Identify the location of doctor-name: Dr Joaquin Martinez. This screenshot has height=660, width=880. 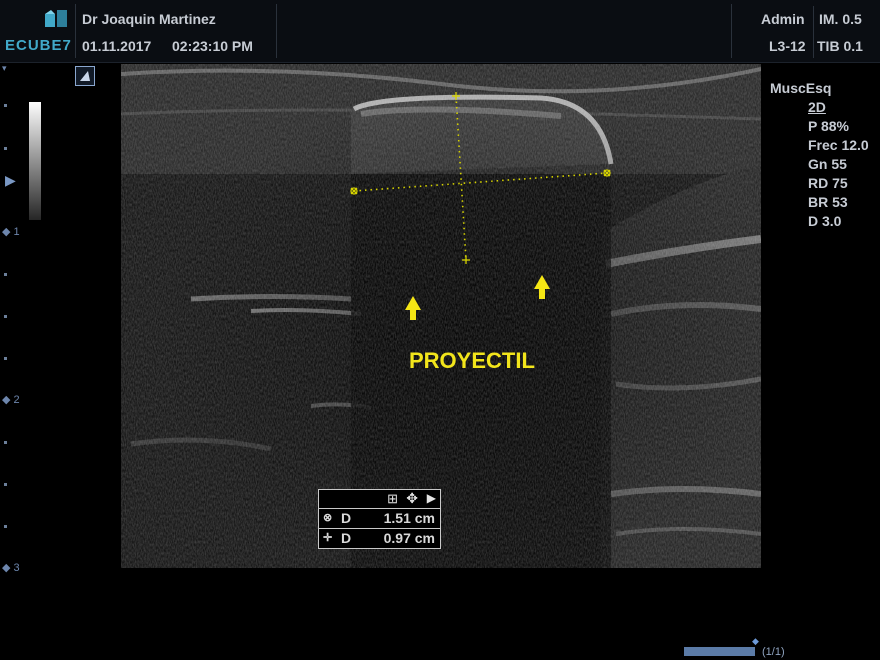
(149, 19).